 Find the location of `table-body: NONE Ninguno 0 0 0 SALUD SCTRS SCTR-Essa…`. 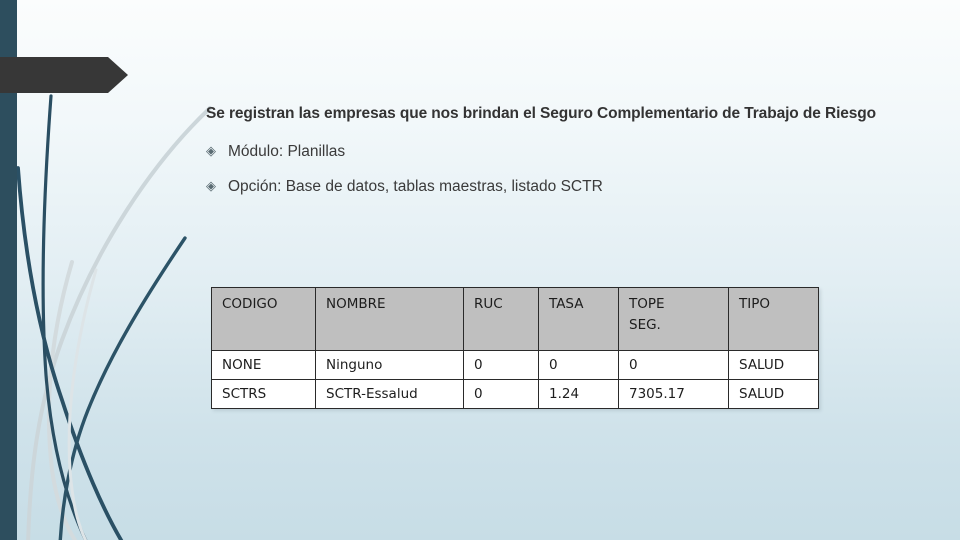

table-body: NONE Ninguno 0 0 0 SALUD SCTRS SCTR-Essa… is located at coordinates (515, 379).